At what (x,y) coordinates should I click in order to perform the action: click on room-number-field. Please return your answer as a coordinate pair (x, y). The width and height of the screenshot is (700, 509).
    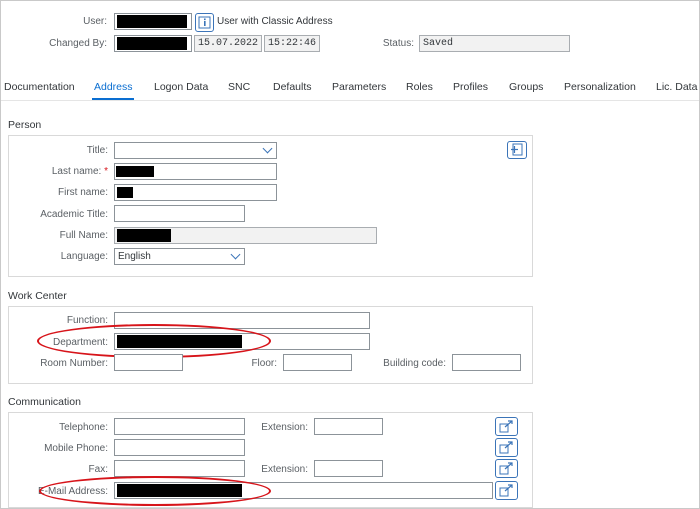
    Looking at the image, I should click on (148, 362).